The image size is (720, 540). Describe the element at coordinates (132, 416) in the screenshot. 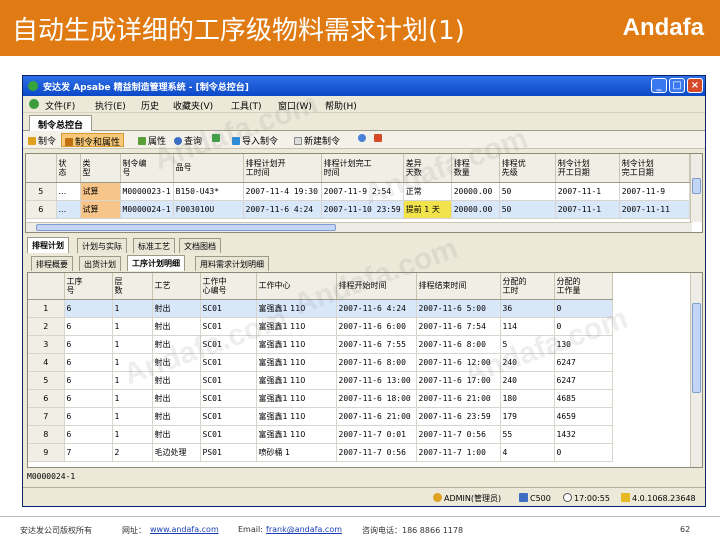

I see `level-cell: 1` at that location.